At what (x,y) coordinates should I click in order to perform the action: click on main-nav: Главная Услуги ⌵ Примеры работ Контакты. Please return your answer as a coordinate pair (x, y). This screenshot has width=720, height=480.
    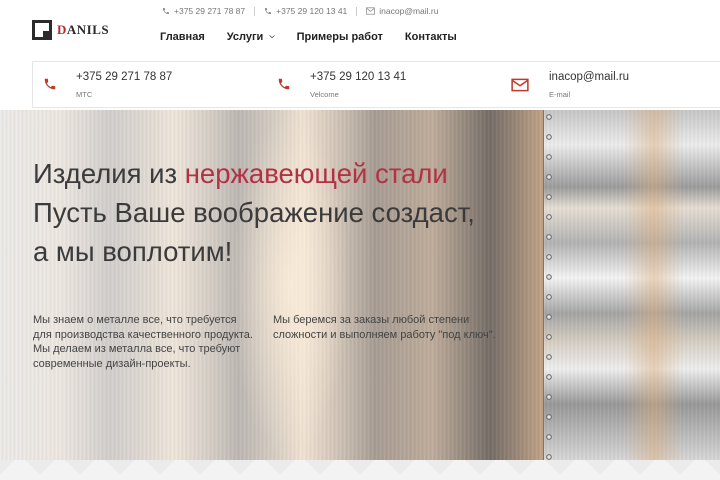
    Looking at the image, I should click on (319, 37).